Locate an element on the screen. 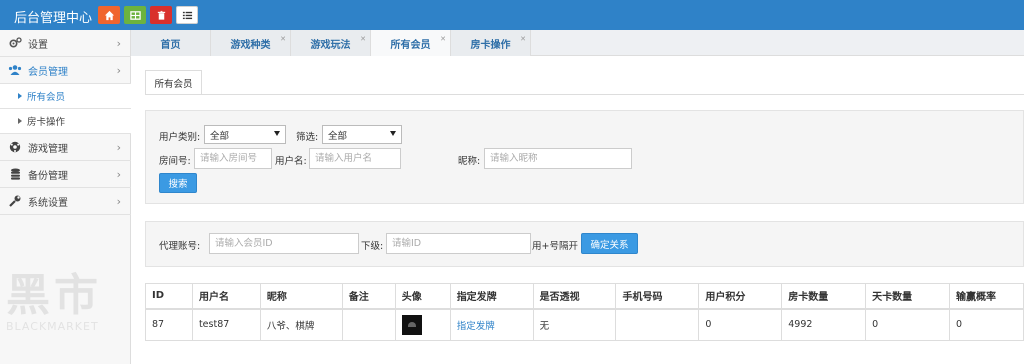 This screenshot has width=1024, height=364. col-header: 是否透视 is located at coordinates (574, 296).